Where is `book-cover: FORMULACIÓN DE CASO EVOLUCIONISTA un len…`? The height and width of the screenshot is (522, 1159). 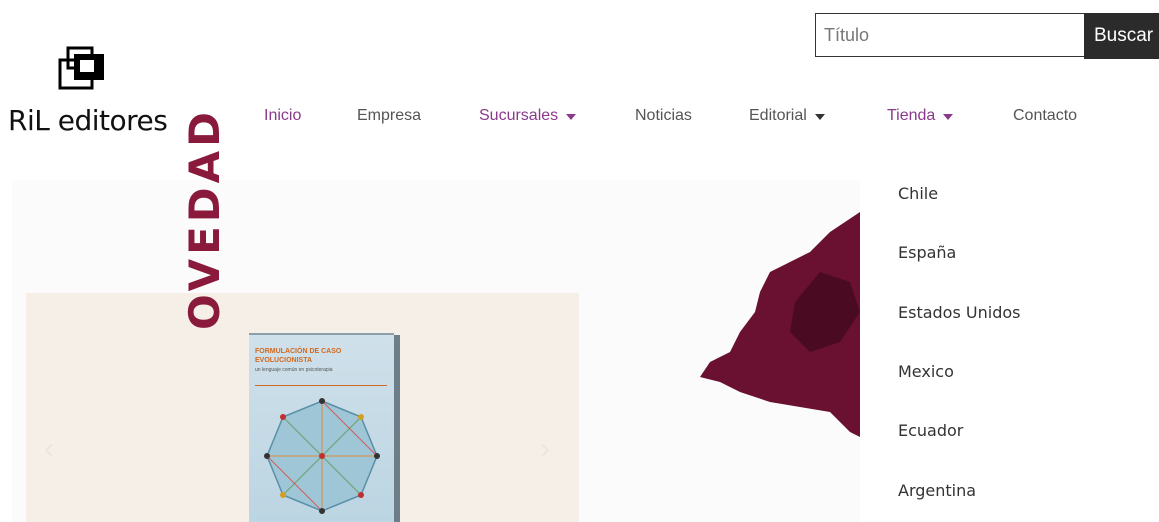 book-cover: FORMULACIÓN DE CASO EVOLUCIONISTA un len… is located at coordinates (321, 428).